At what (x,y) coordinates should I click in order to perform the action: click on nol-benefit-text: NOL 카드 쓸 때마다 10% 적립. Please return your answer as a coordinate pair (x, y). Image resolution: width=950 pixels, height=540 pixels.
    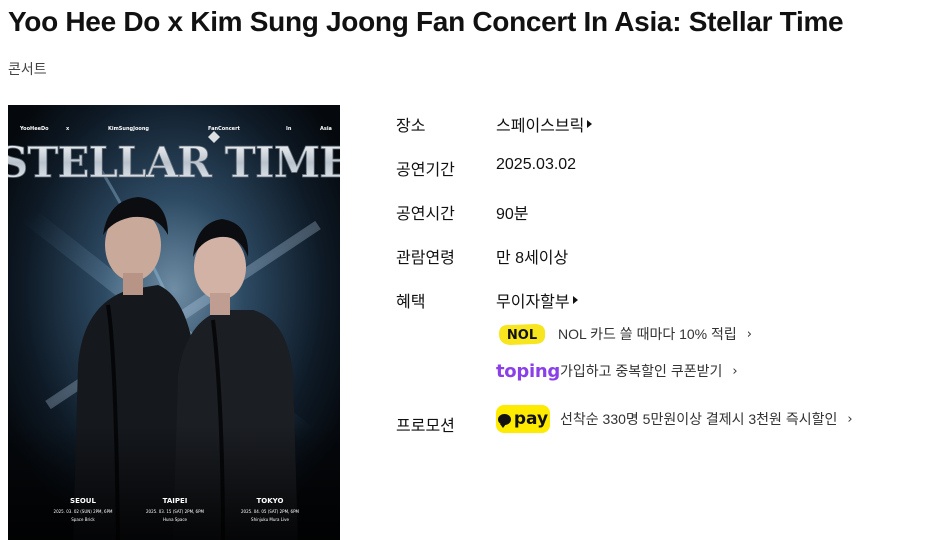
    Looking at the image, I should click on (647, 334).